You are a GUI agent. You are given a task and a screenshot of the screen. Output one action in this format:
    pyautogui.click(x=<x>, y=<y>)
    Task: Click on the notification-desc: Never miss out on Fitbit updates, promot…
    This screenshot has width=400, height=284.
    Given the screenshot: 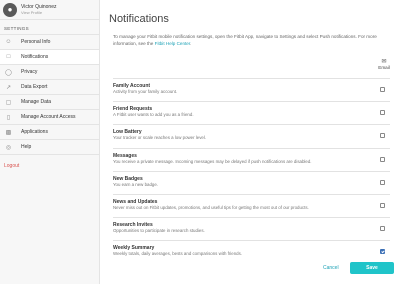 What is the action you would take?
    pyautogui.click(x=211, y=207)
    